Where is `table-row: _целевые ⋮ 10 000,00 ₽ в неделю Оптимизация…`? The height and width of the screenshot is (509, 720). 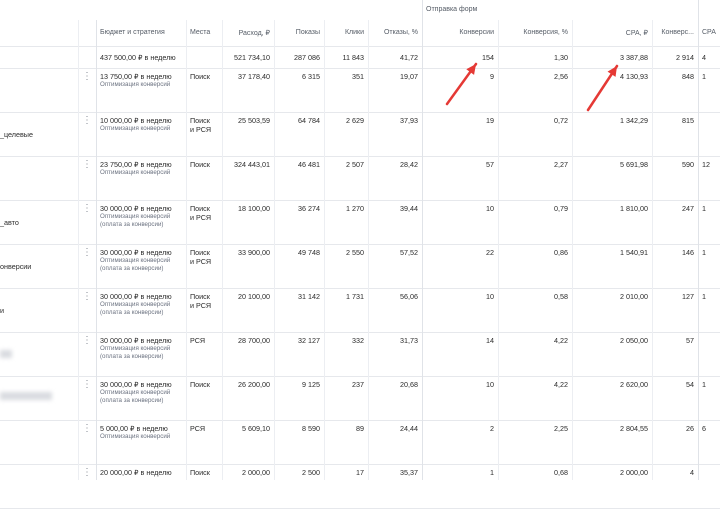
table-row: _целевые ⋮ 10 000,00 ₽ в неделю Оптимизация… is located at coordinates (360, 134).